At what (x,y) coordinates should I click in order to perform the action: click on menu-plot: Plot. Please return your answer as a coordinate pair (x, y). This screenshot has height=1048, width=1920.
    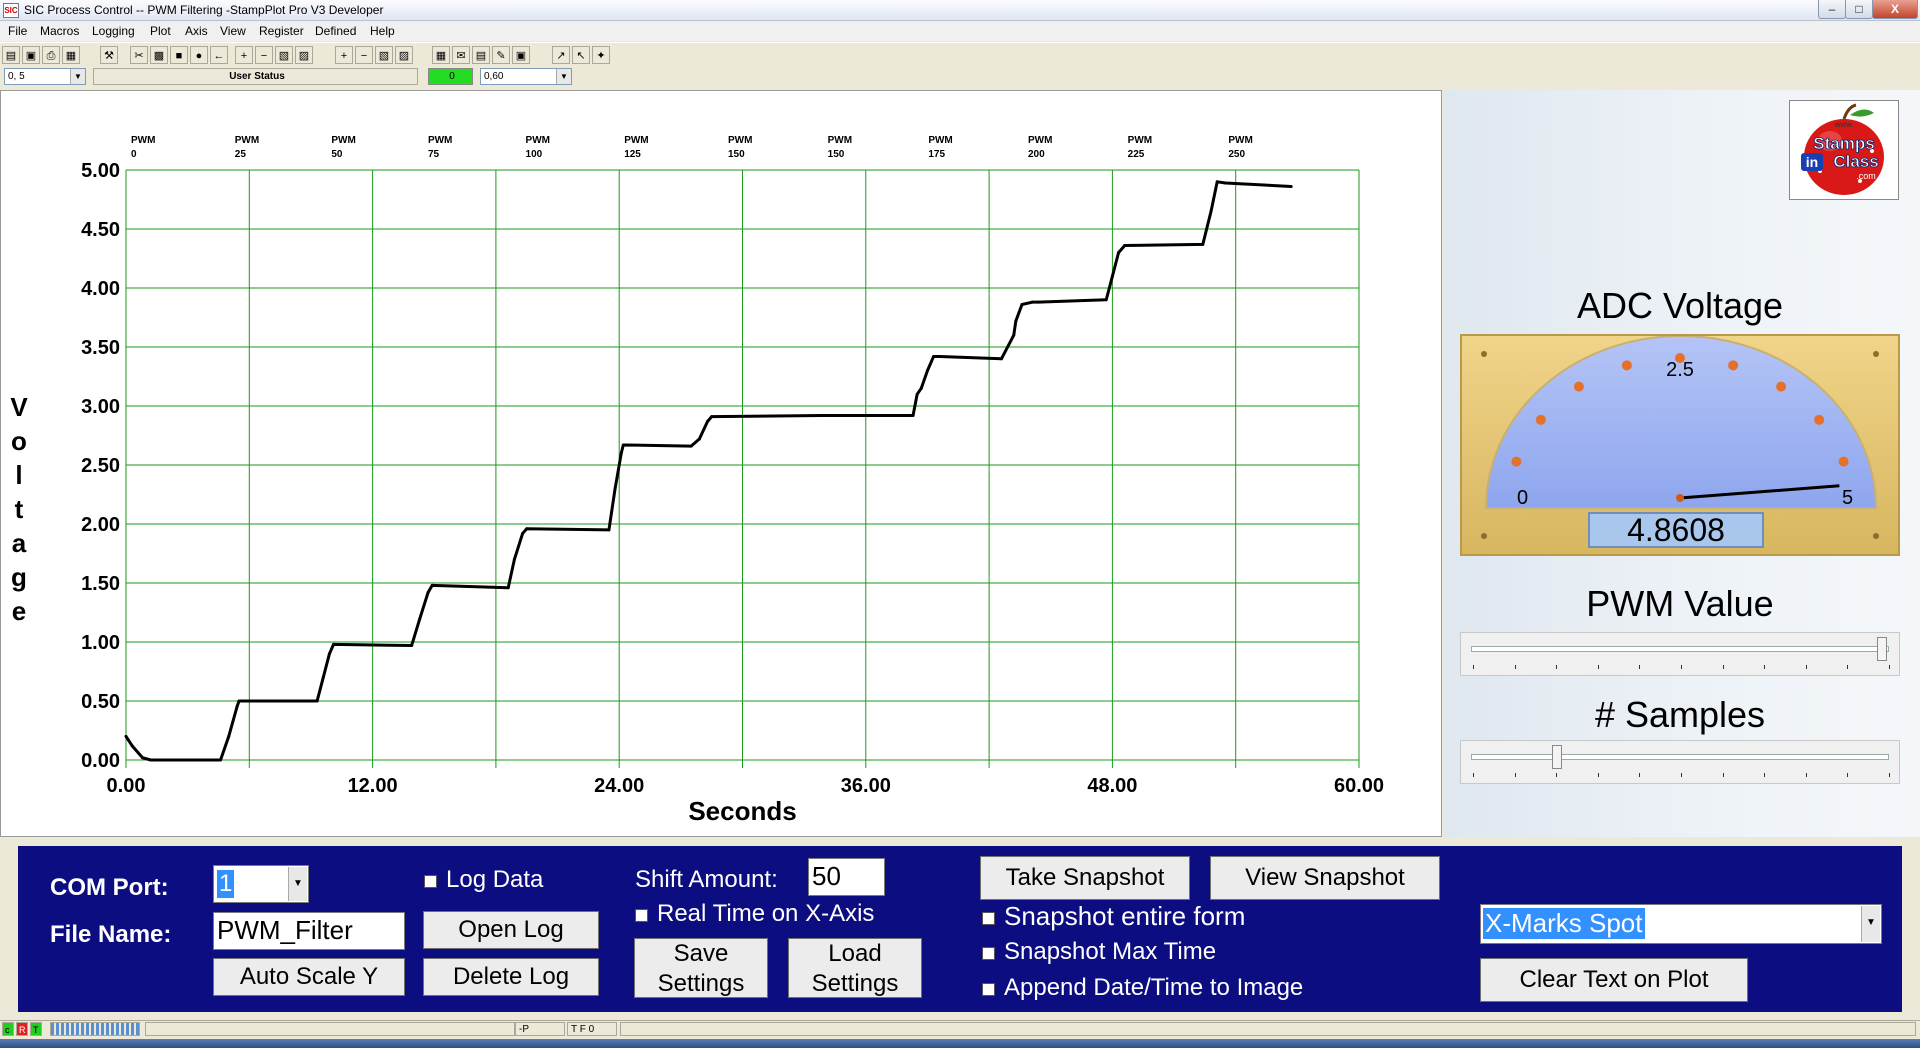
    Looking at the image, I should click on (160, 31).